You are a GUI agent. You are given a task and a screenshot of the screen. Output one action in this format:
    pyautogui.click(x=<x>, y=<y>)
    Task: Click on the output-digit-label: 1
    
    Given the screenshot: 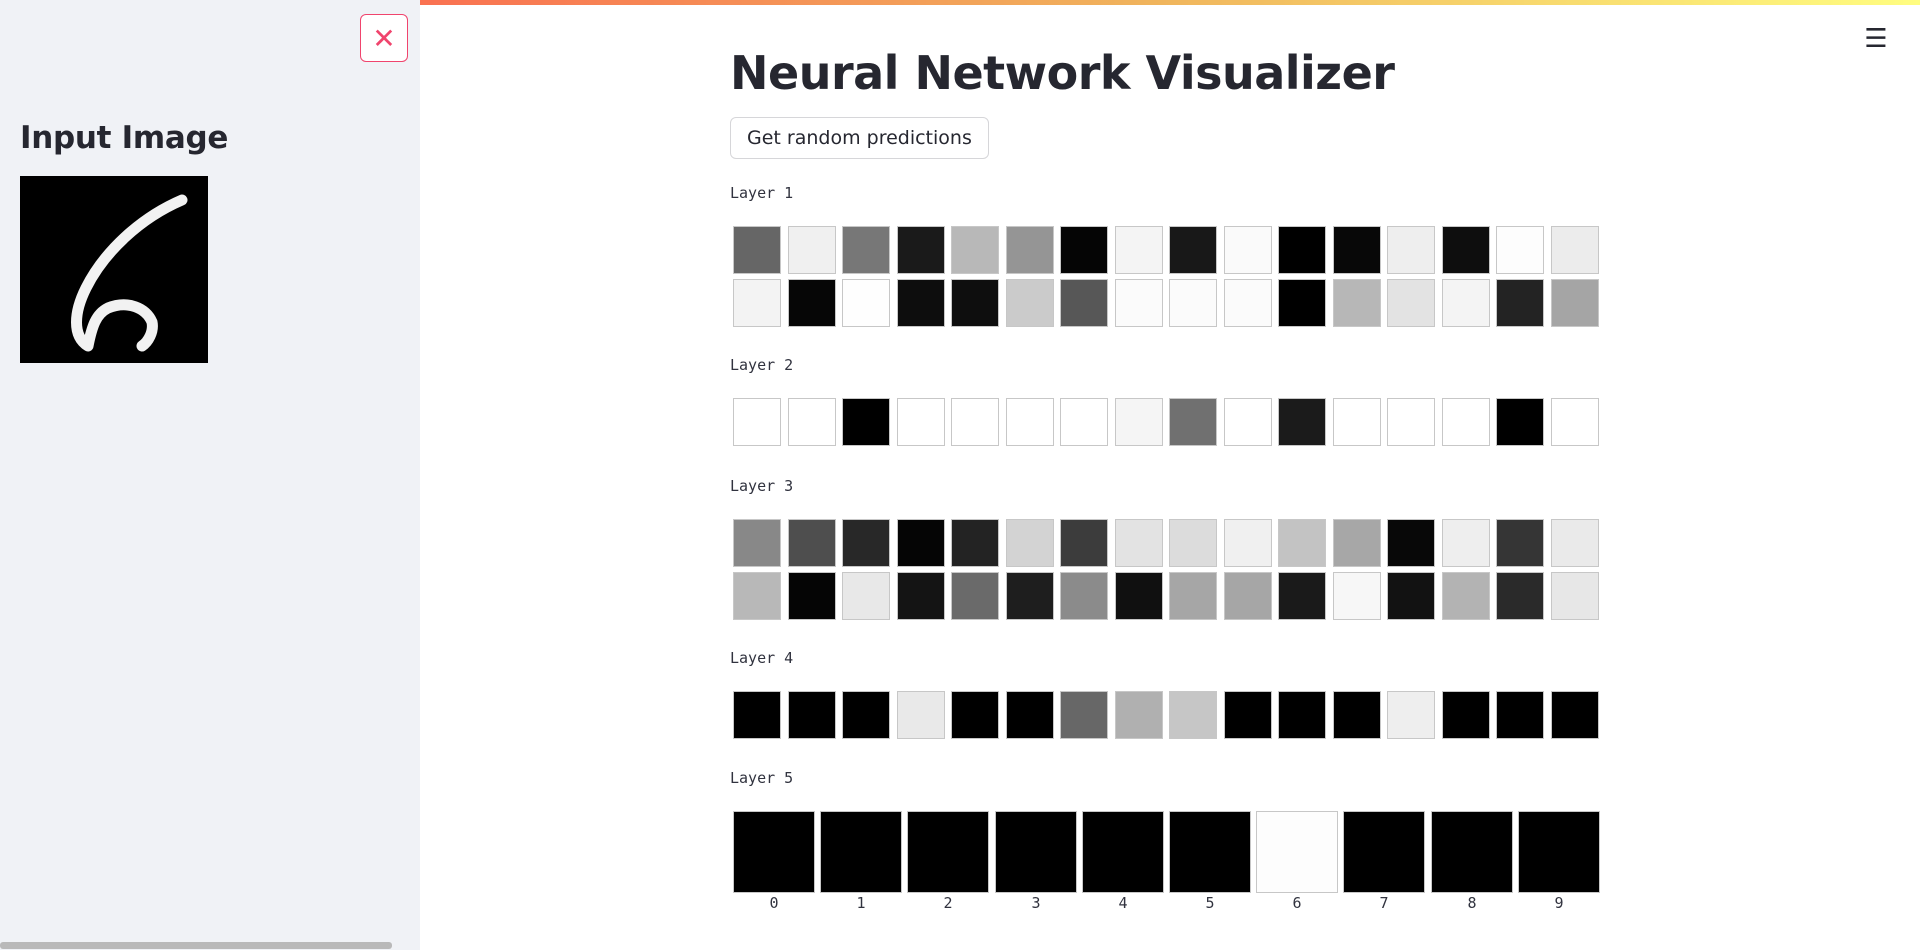 What is the action you would take?
    pyautogui.click(x=861, y=903)
    